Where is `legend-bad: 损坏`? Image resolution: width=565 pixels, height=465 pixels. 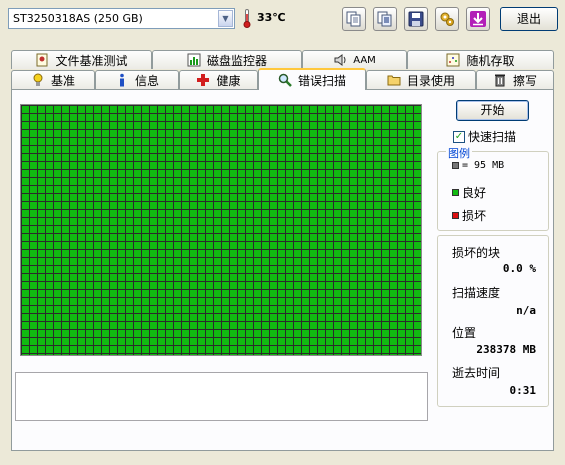 legend-bad: 损坏 is located at coordinates (469, 215).